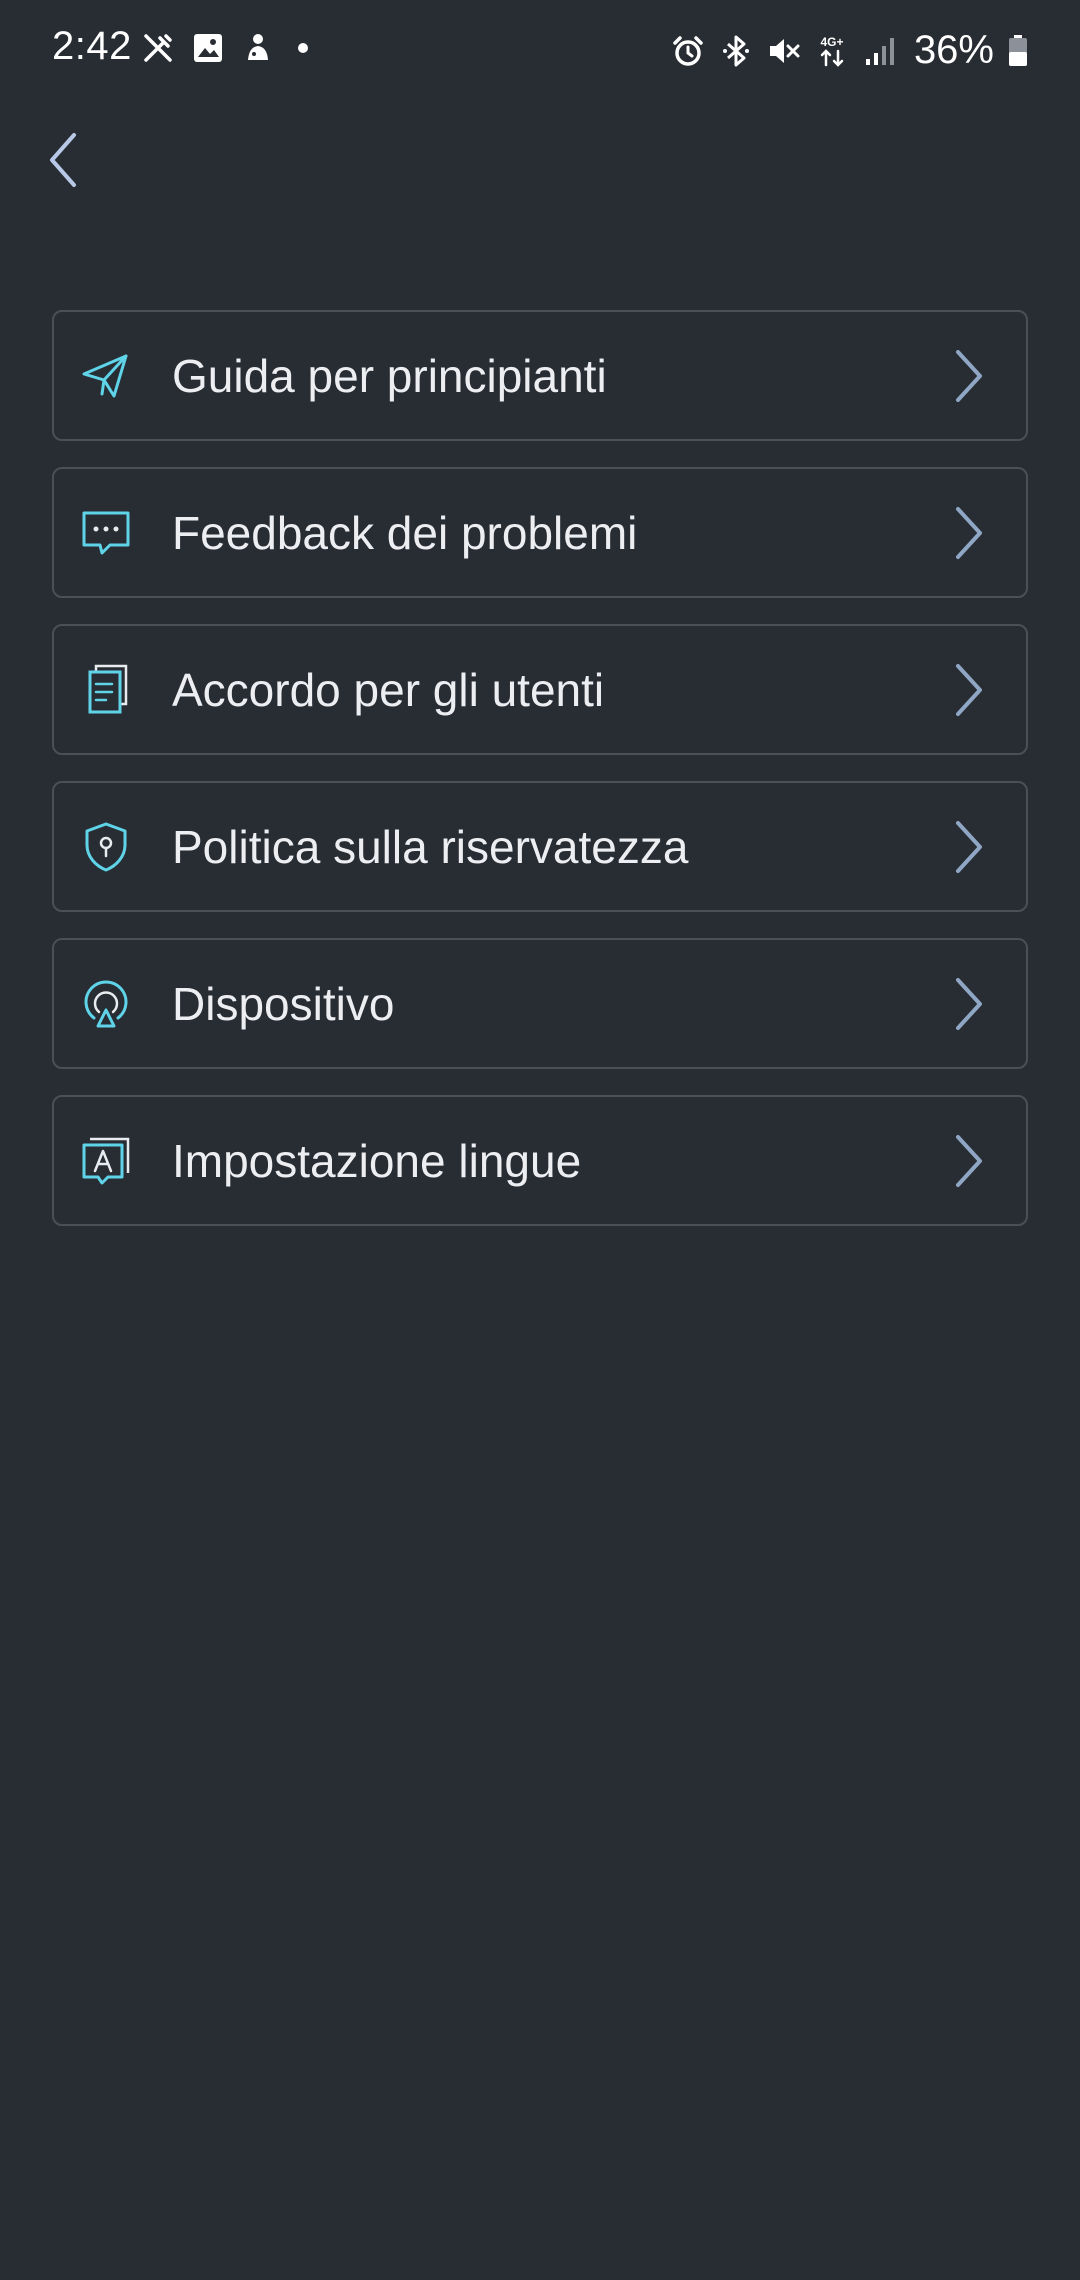  Describe the element at coordinates (540, 1003) in the screenshot. I see `menu-item-device: Dispositivo` at that location.